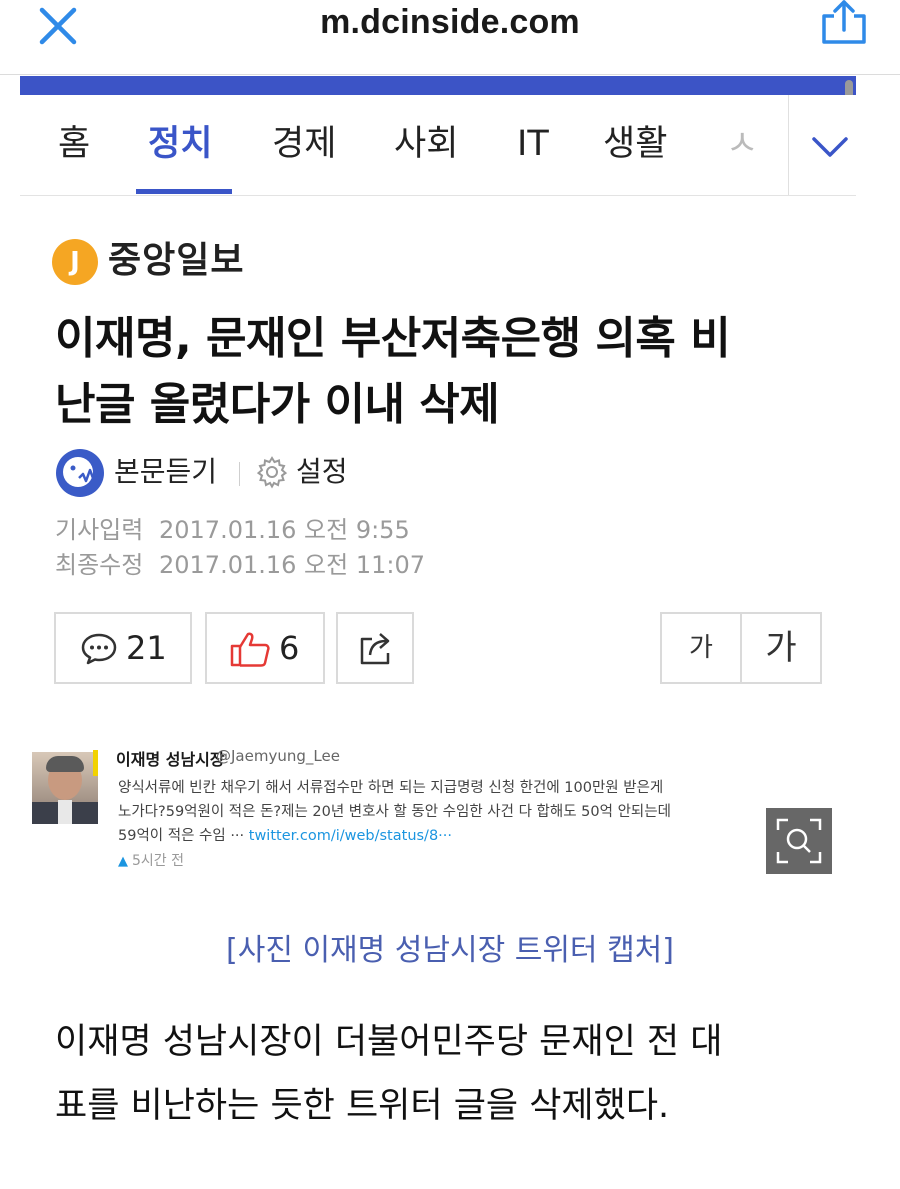  Describe the element at coordinates (151, 861) in the screenshot. I see `tweet-time: ▲ 5시간 전` at that location.